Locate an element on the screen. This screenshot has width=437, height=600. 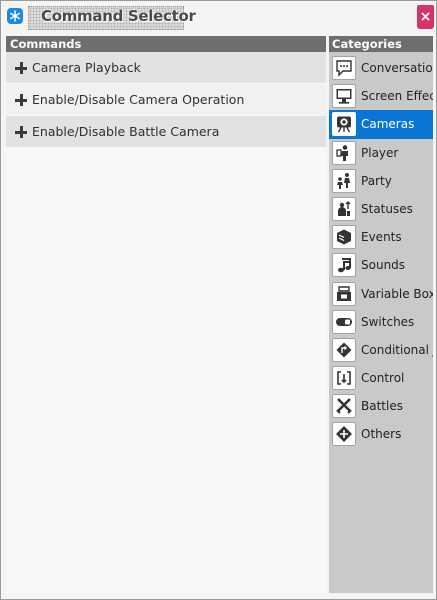
toggle-switch-icon is located at coordinates (344, 321).